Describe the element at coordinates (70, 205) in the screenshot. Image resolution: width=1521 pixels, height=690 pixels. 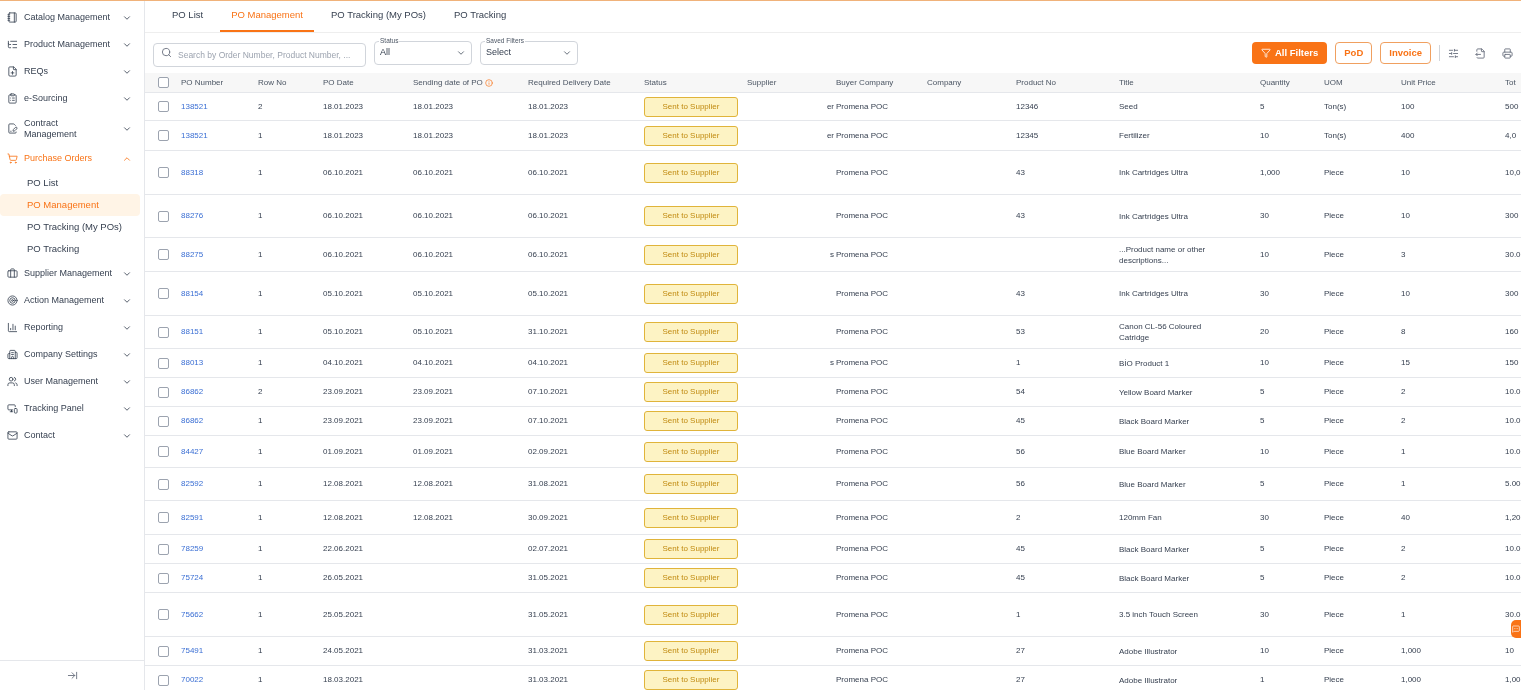
I see `sidebar-subitem: PO Management` at that location.